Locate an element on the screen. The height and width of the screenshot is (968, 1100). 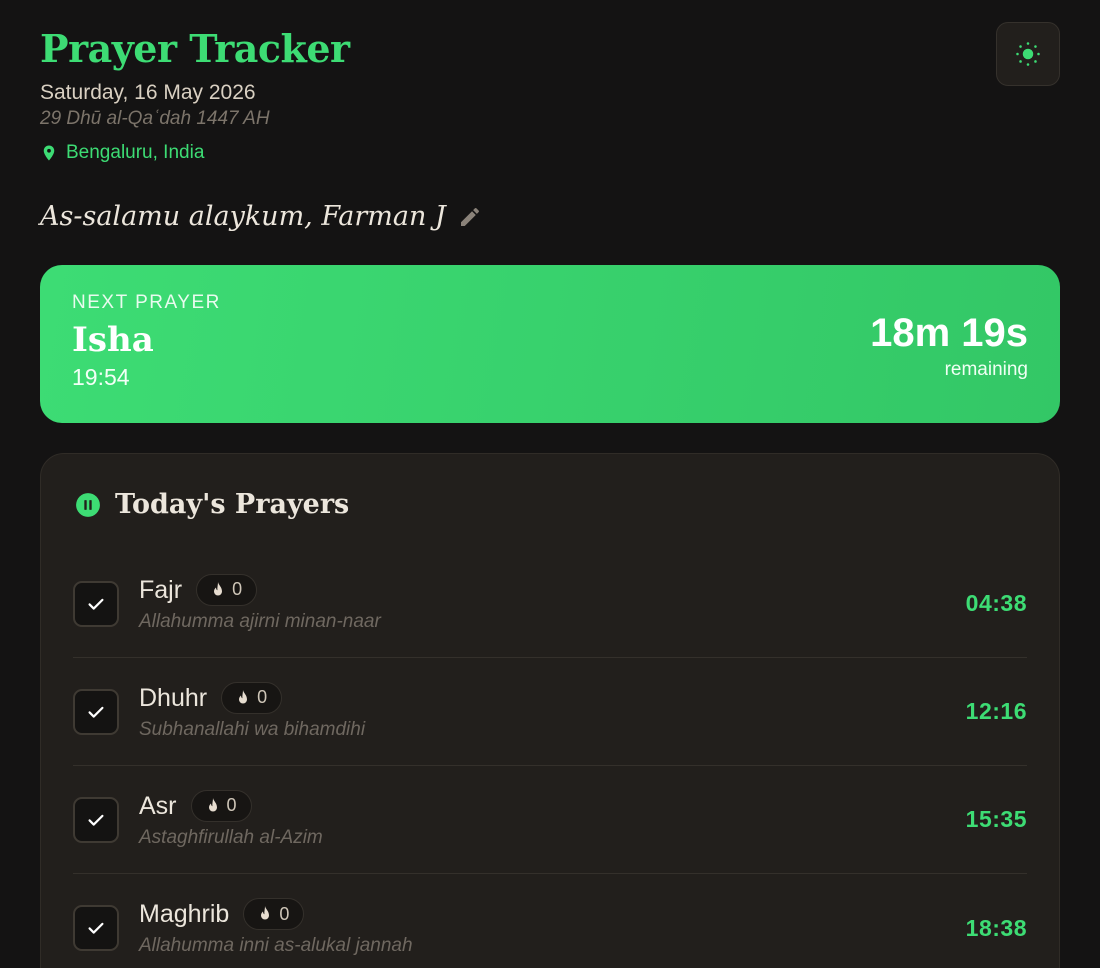
prayer-top: Dhuhr 0 is located at coordinates (552, 697).